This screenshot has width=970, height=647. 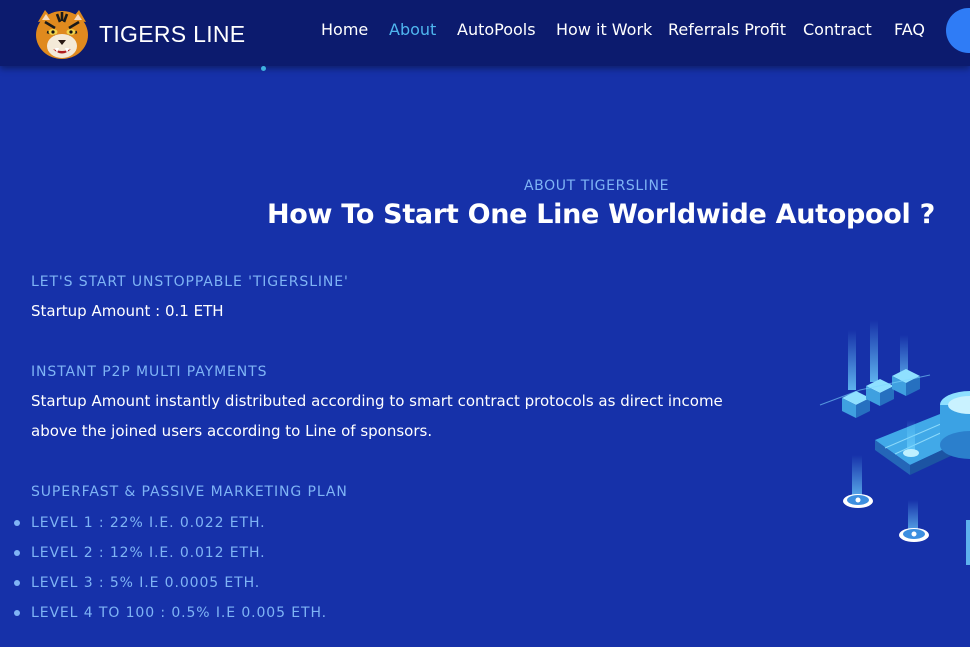 I want to click on list-item: LEVEL 2 : 12% I.E. 0.012 ETH., so click(x=170, y=554).